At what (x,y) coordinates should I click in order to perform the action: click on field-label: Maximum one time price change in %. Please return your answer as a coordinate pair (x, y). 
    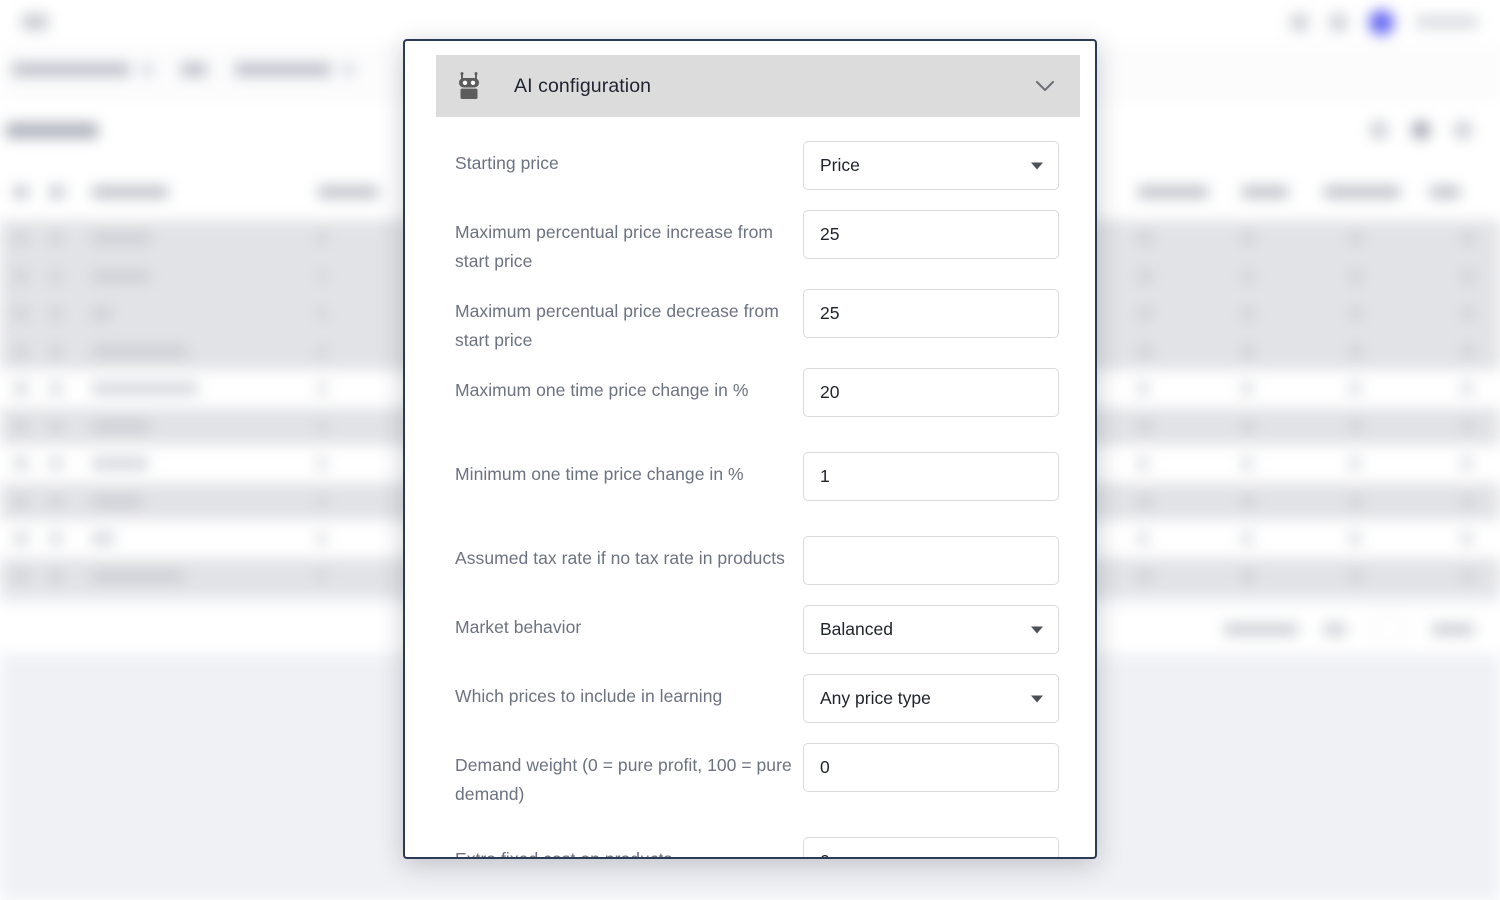
    Looking at the image, I should click on (602, 390).